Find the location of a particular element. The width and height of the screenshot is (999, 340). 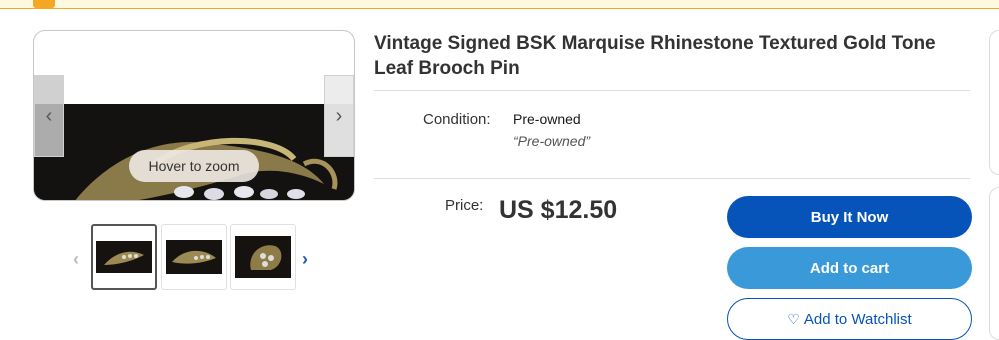

add-to-watchlist-button: ♡ Add to Watchlist is located at coordinates (849, 319).